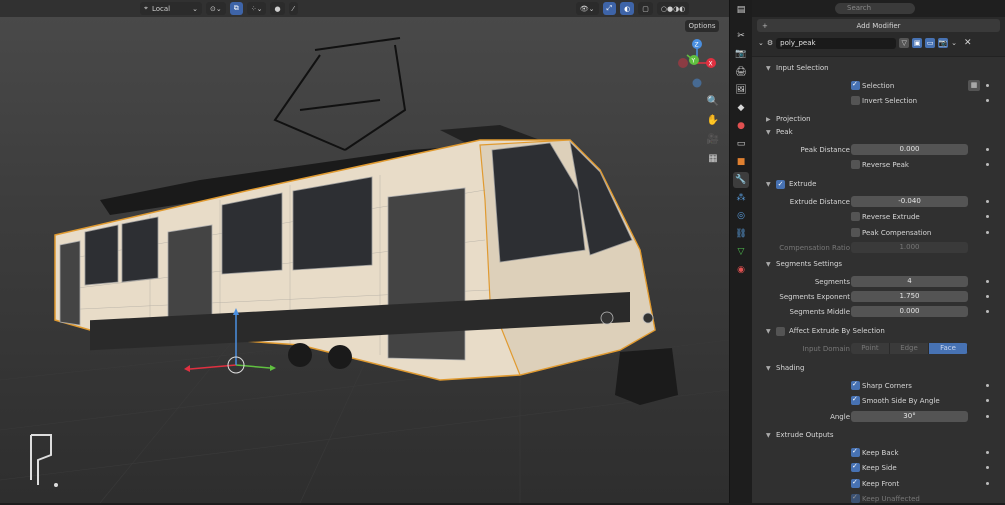 The width and height of the screenshot is (1005, 505). I want to click on input-domain-face: Face, so click(948, 348).